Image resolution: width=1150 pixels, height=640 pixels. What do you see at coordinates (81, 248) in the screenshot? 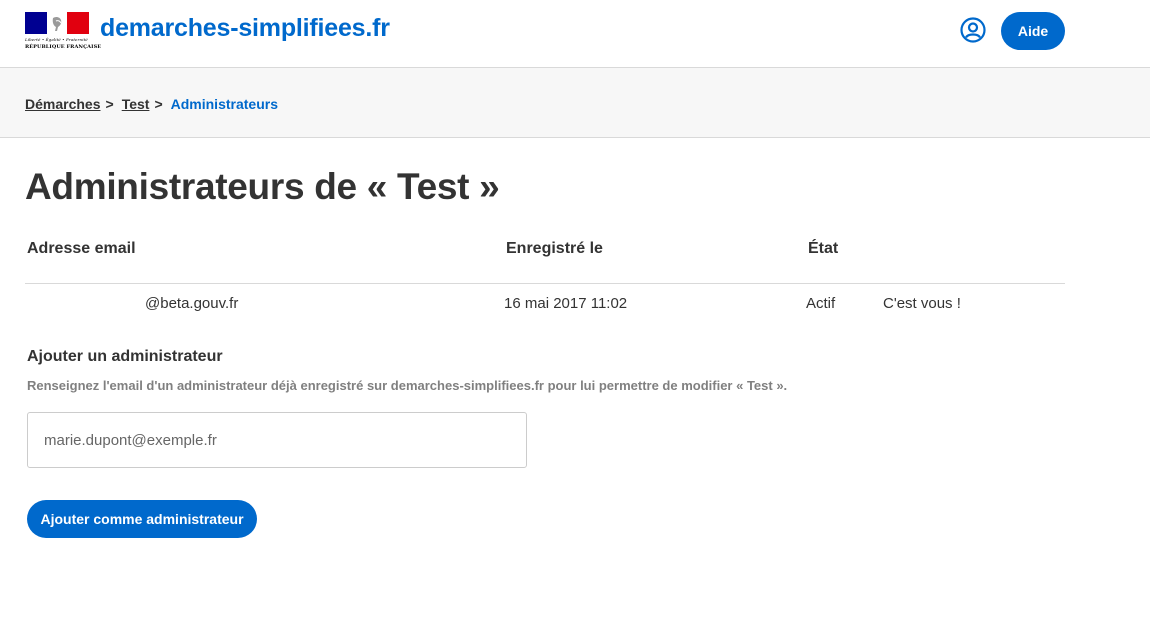
I see `column-header-email: Adresse email` at bounding box center [81, 248].